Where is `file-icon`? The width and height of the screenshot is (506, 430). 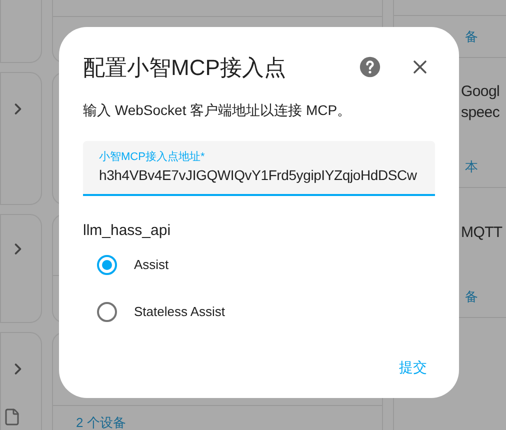
file-icon is located at coordinates (12, 417).